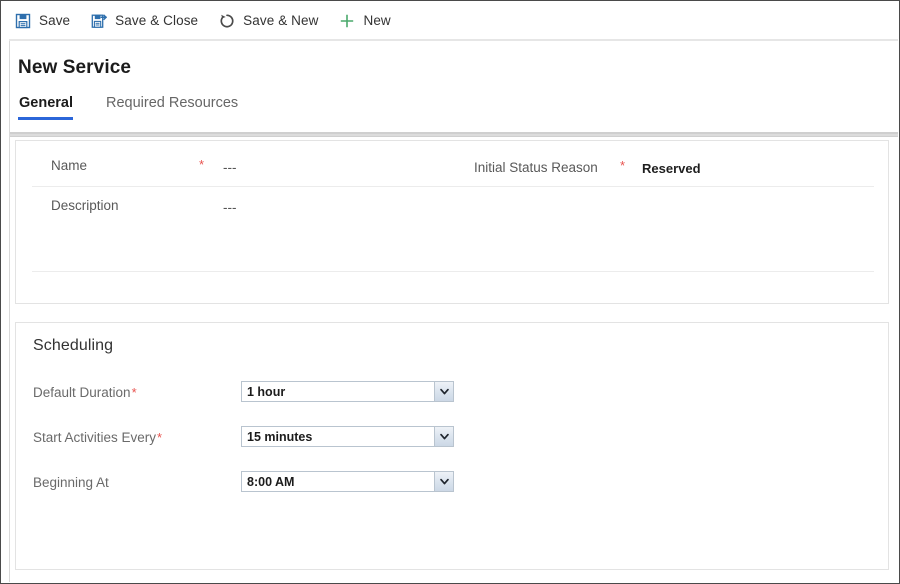  What do you see at coordinates (69, 165) in the screenshot?
I see `field-name-label: Name` at bounding box center [69, 165].